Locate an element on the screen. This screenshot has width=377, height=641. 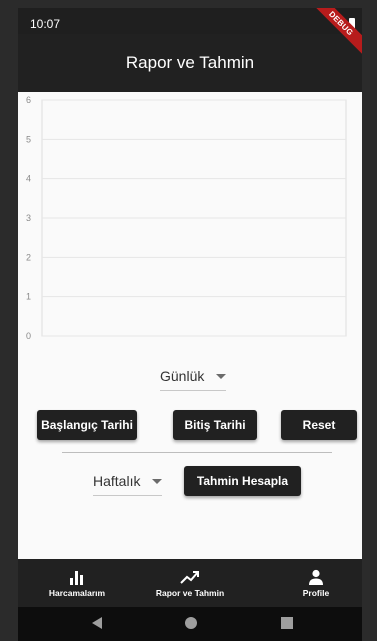
forecast-period-dropdown: Haftalık is located at coordinates (128, 484).